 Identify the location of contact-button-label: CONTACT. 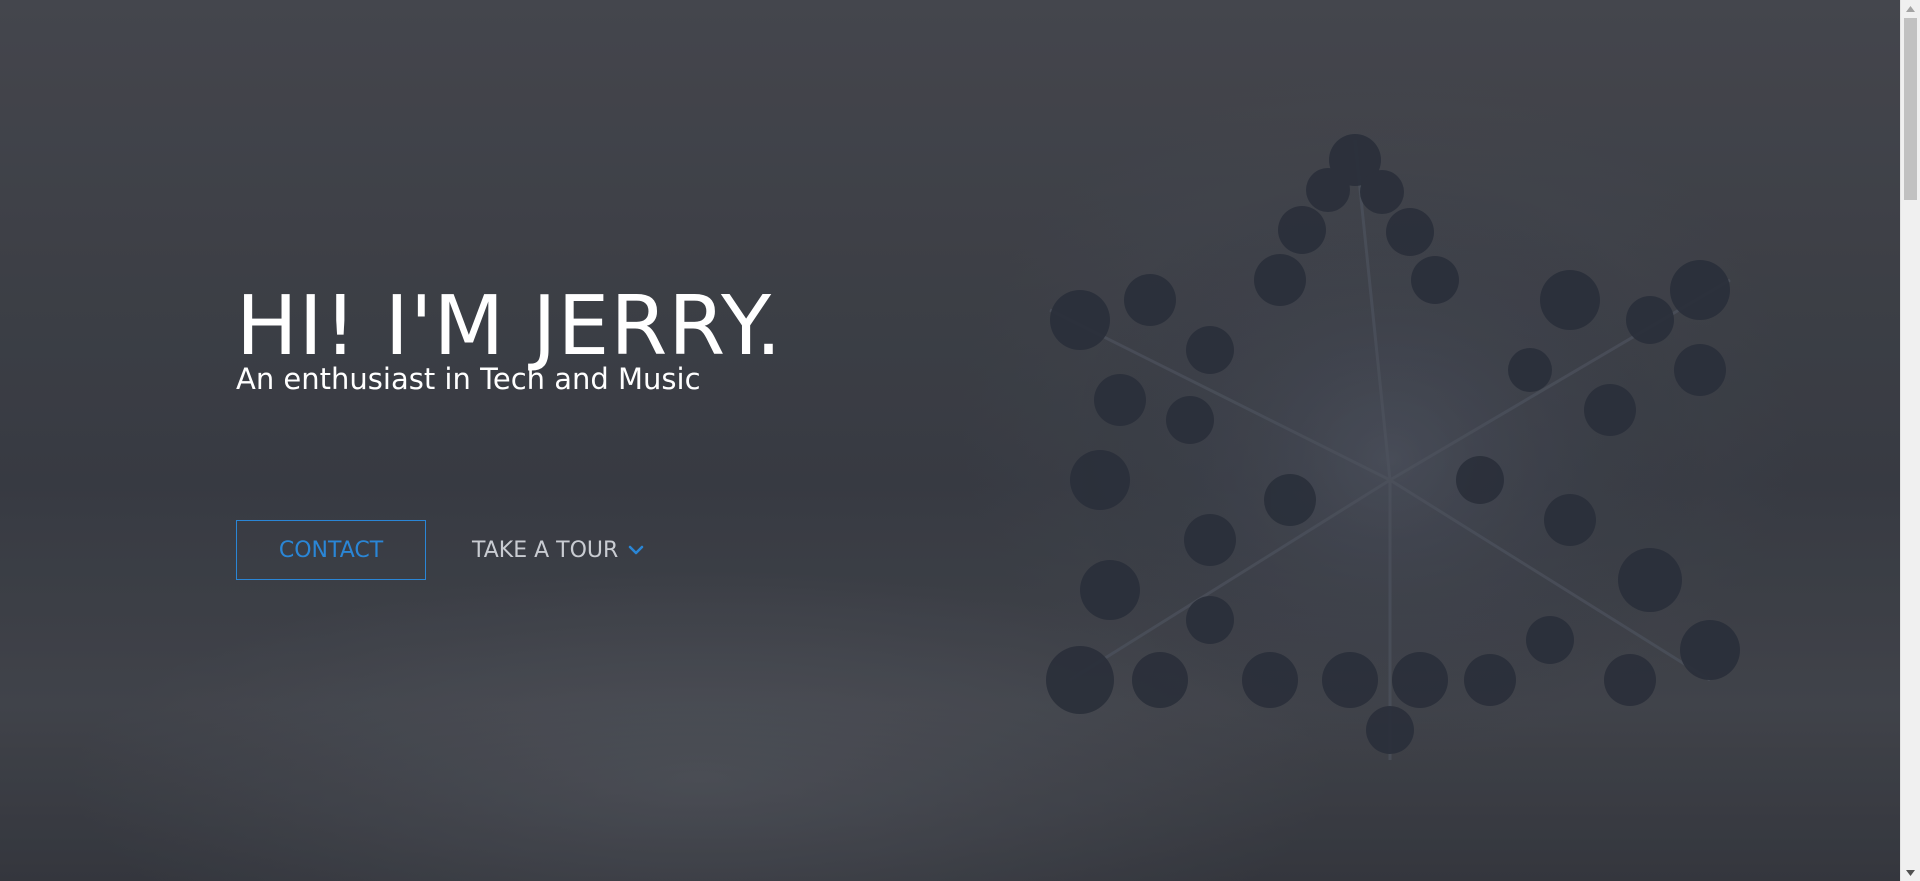
(331, 550).